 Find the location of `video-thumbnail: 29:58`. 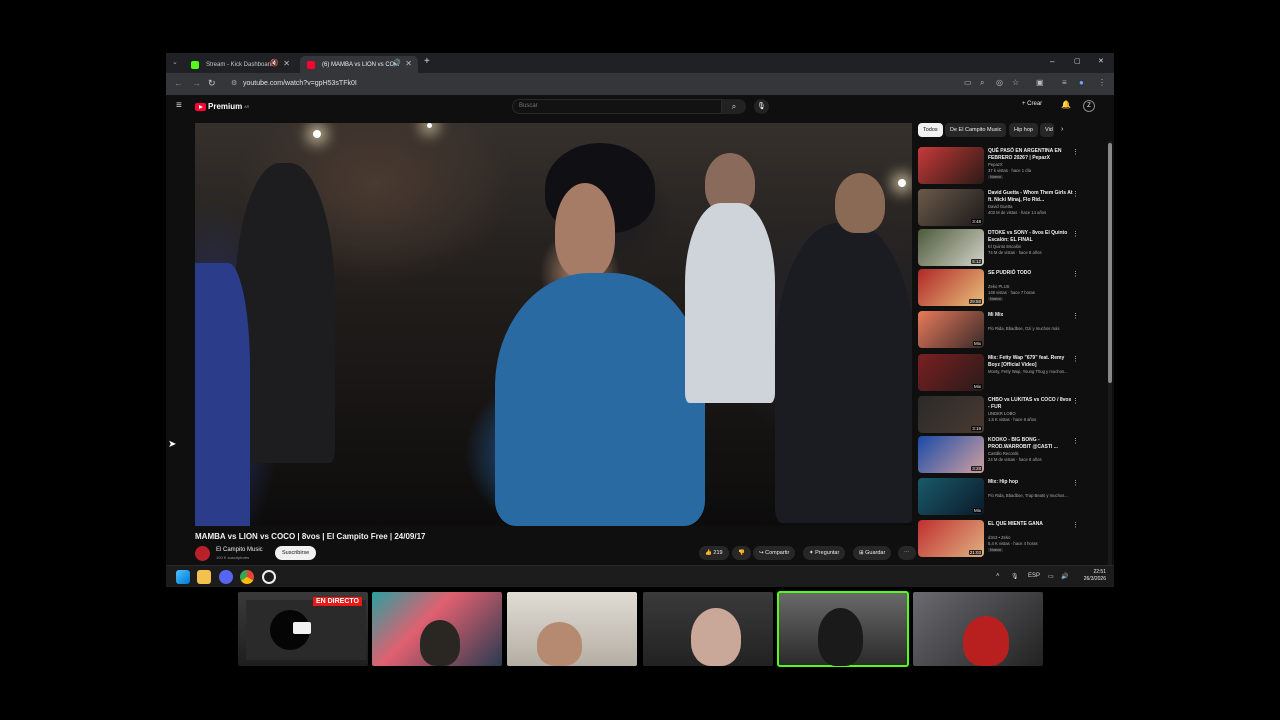

video-thumbnail: 29:58 is located at coordinates (951, 287).